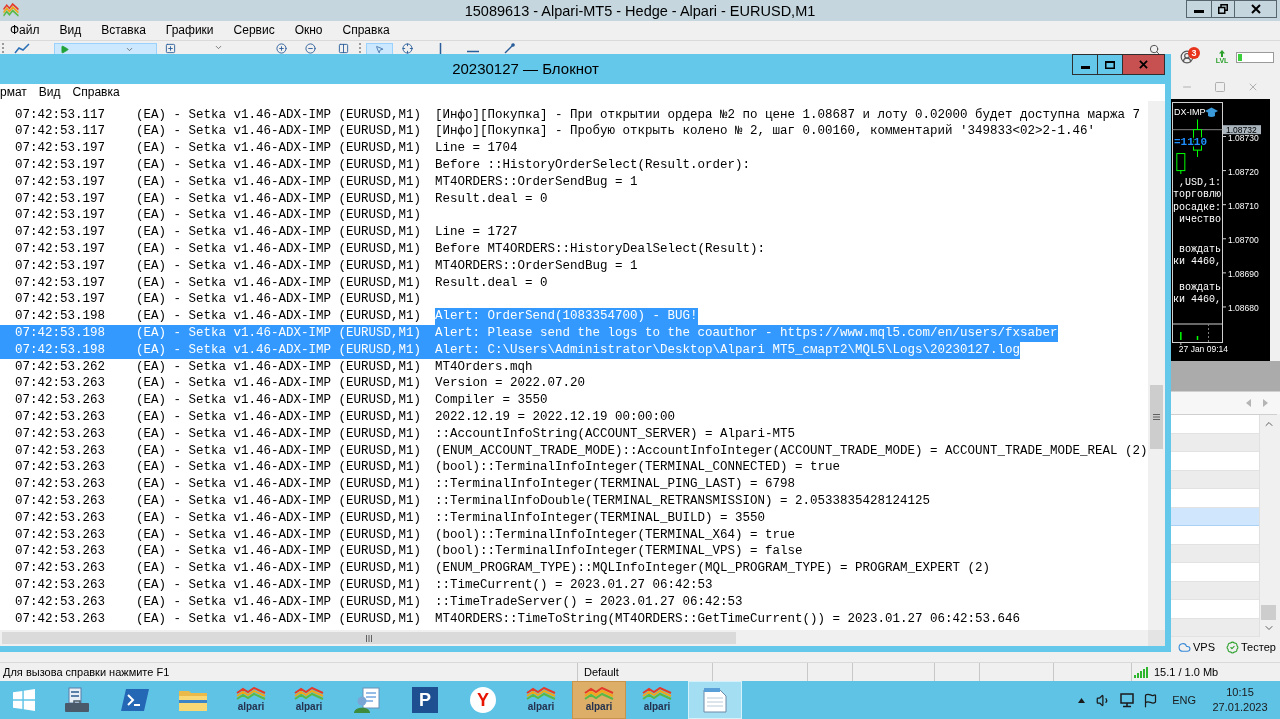 The height and width of the screenshot is (719, 1280). I want to click on taskbar-button: Y, so click(483, 700).